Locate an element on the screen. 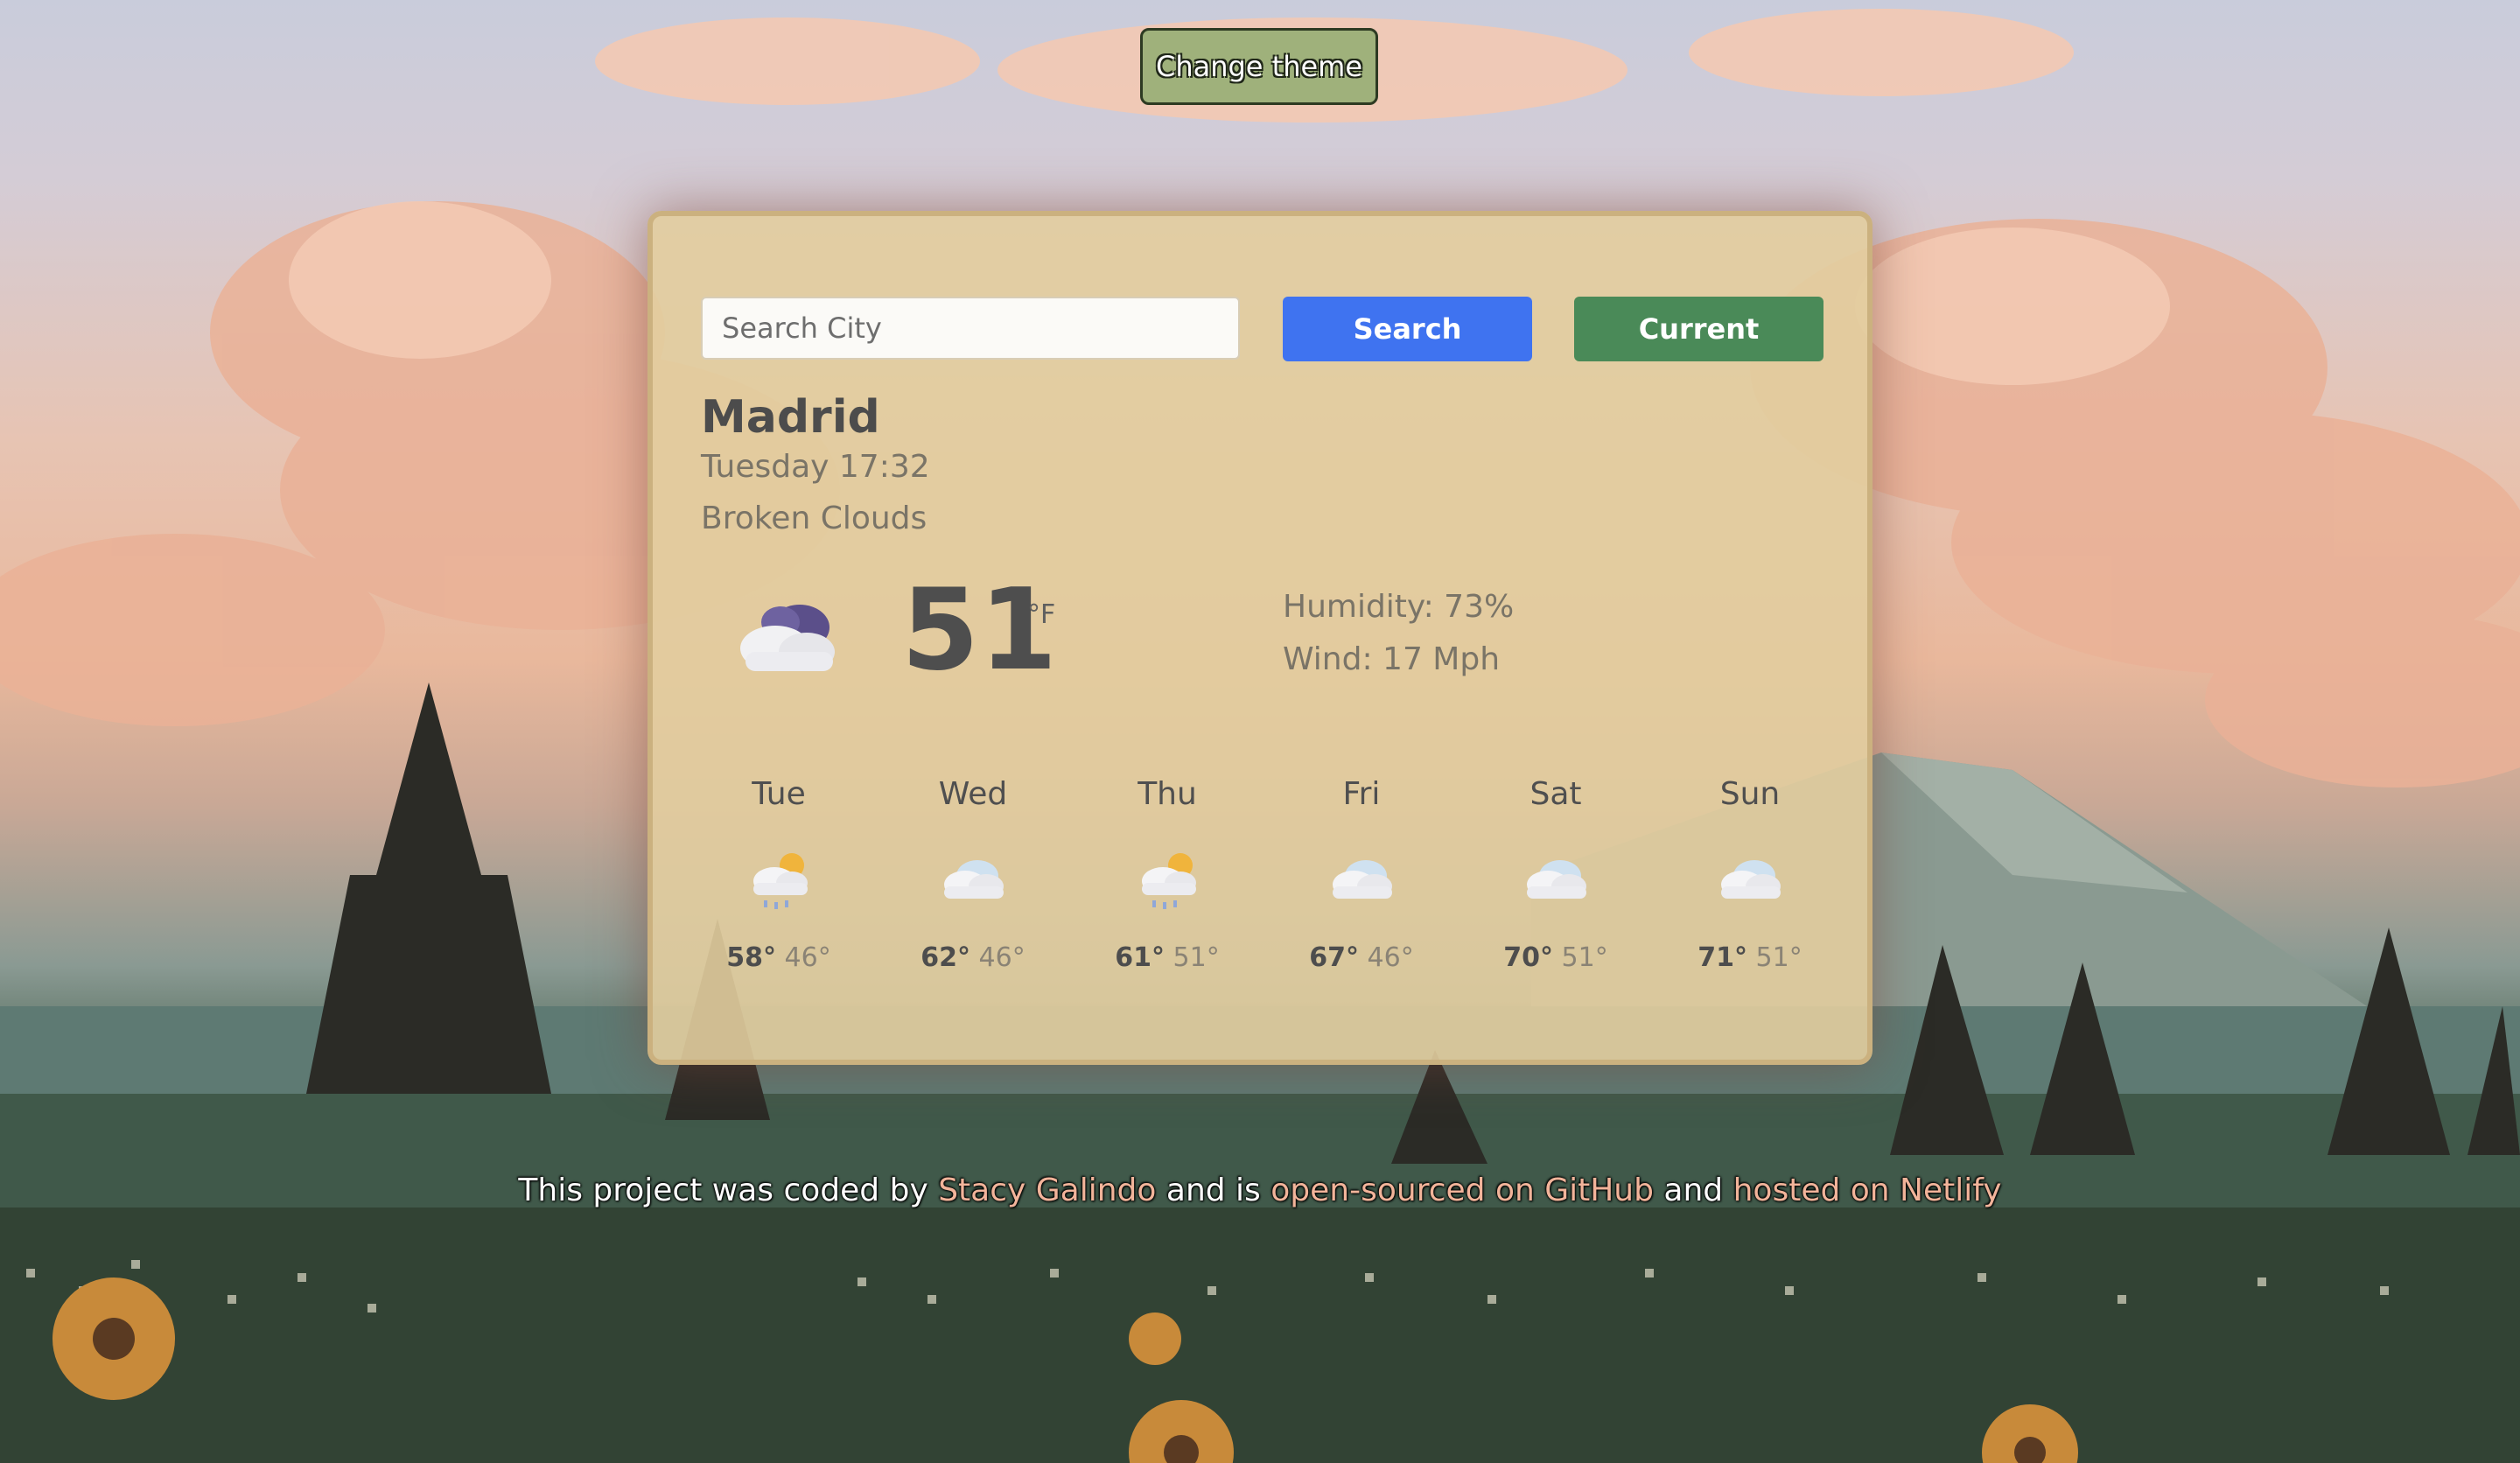 The image size is (2520, 1463). forecast-temps: 67° 46° is located at coordinates (1361, 957).